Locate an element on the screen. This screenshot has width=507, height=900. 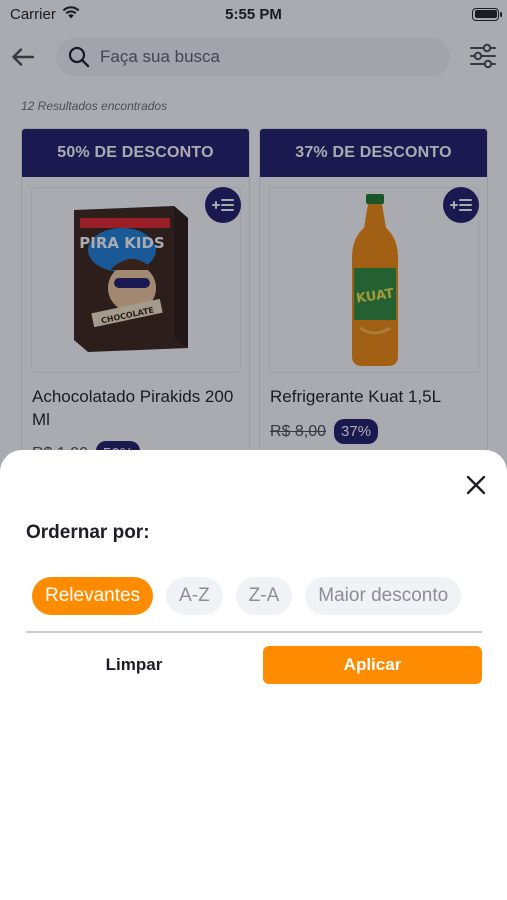
sort-option-z-a: Z-A is located at coordinates (264, 596).